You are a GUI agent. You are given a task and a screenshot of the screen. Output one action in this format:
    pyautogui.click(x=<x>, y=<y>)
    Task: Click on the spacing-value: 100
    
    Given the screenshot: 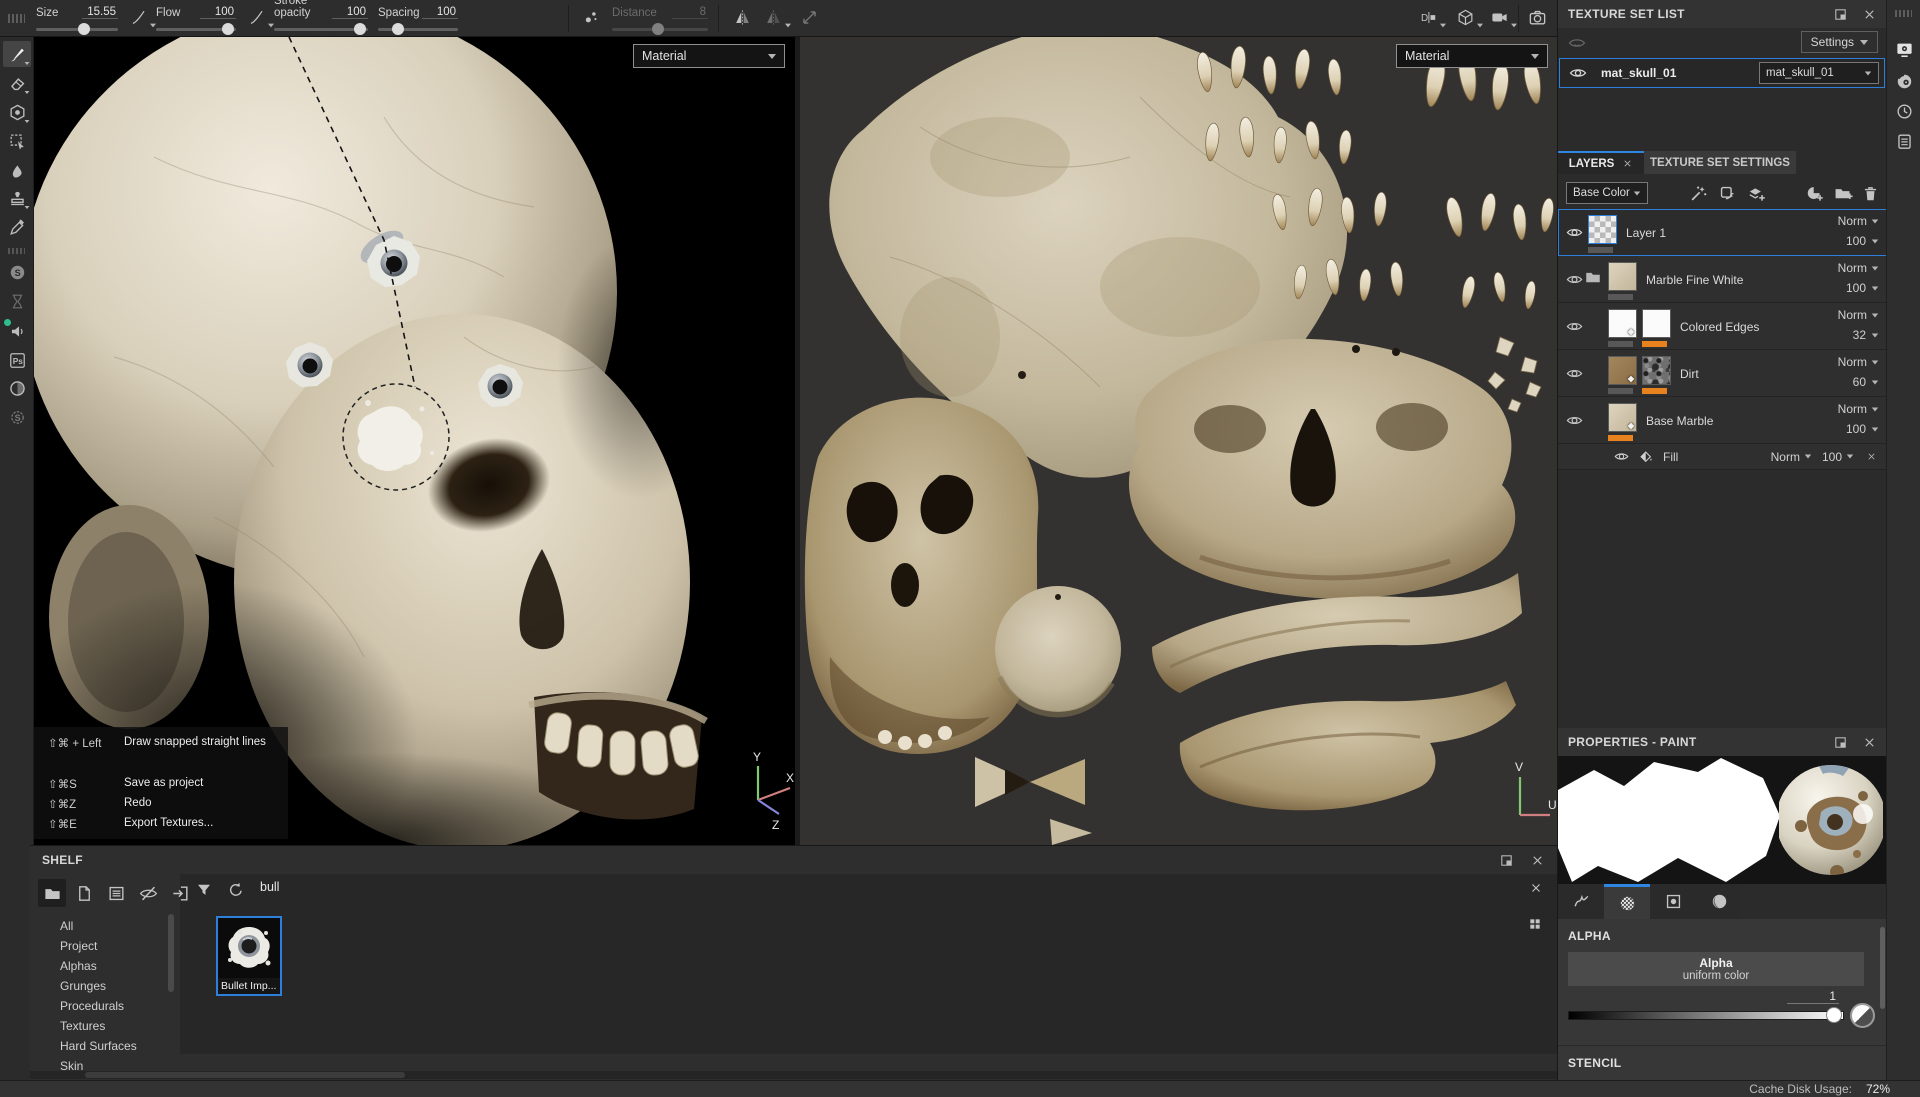 What is the action you would take?
    pyautogui.click(x=440, y=12)
    